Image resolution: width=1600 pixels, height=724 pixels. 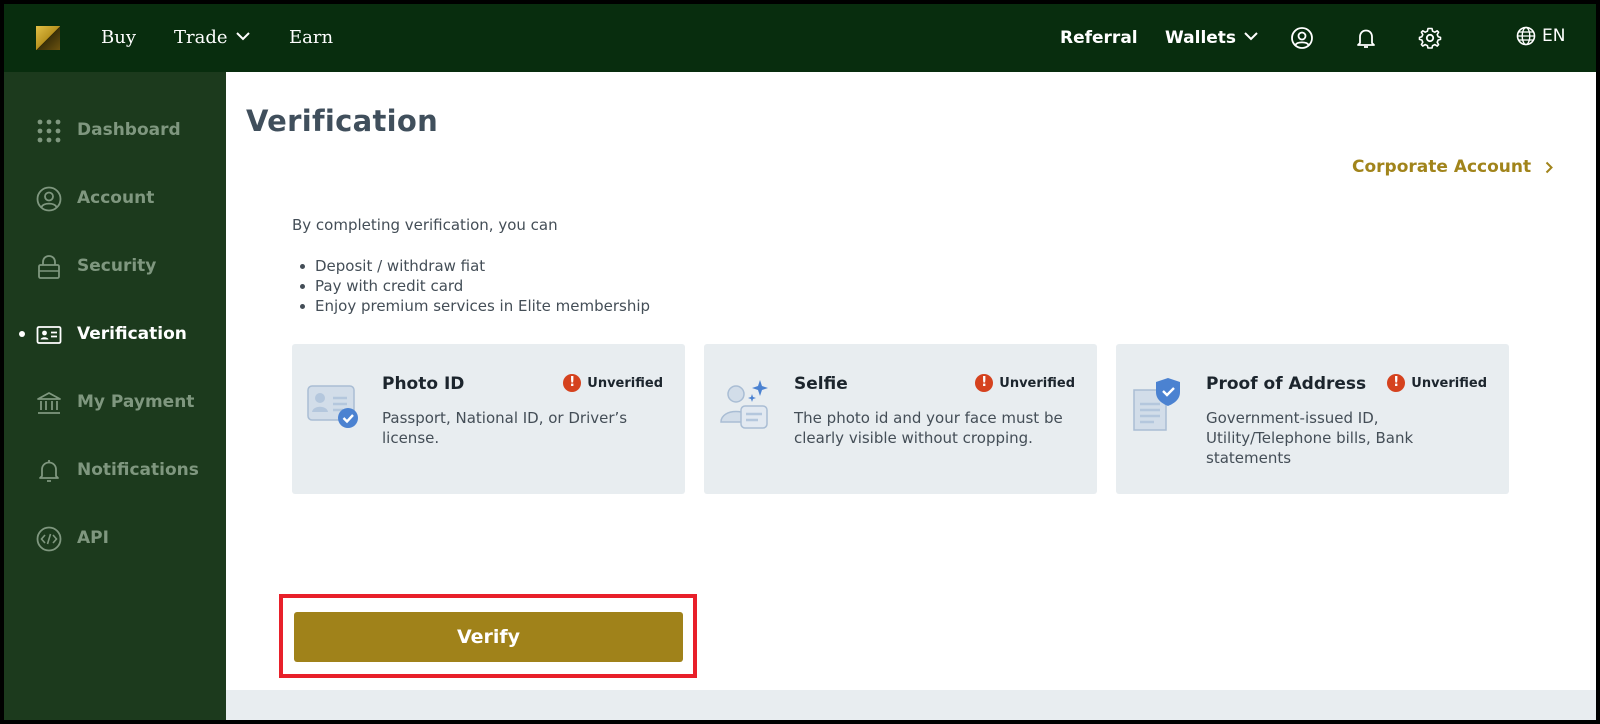 What do you see at coordinates (1430, 38) in the screenshot?
I see `gear-icon` at bounding box center [1430, 38].